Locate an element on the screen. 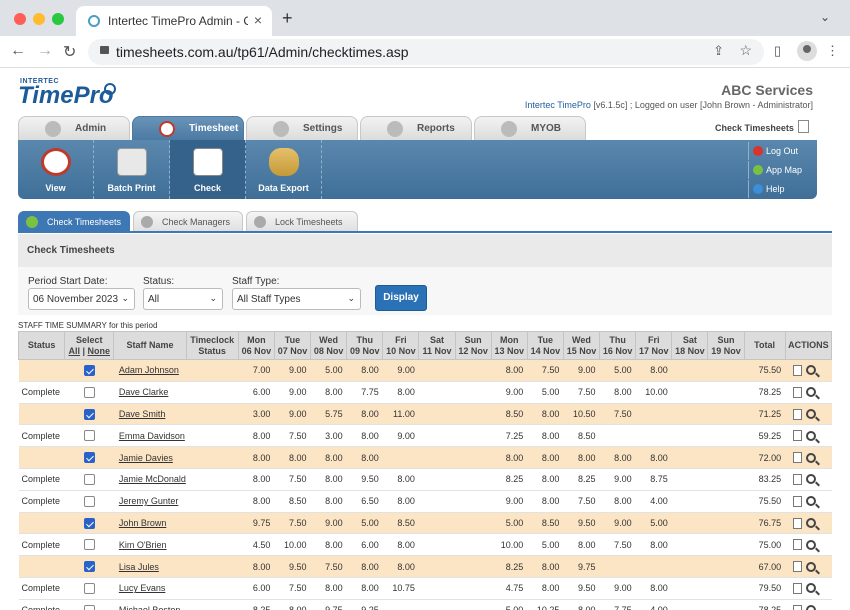  back-icon: ← is located at coordinates (18, 51).